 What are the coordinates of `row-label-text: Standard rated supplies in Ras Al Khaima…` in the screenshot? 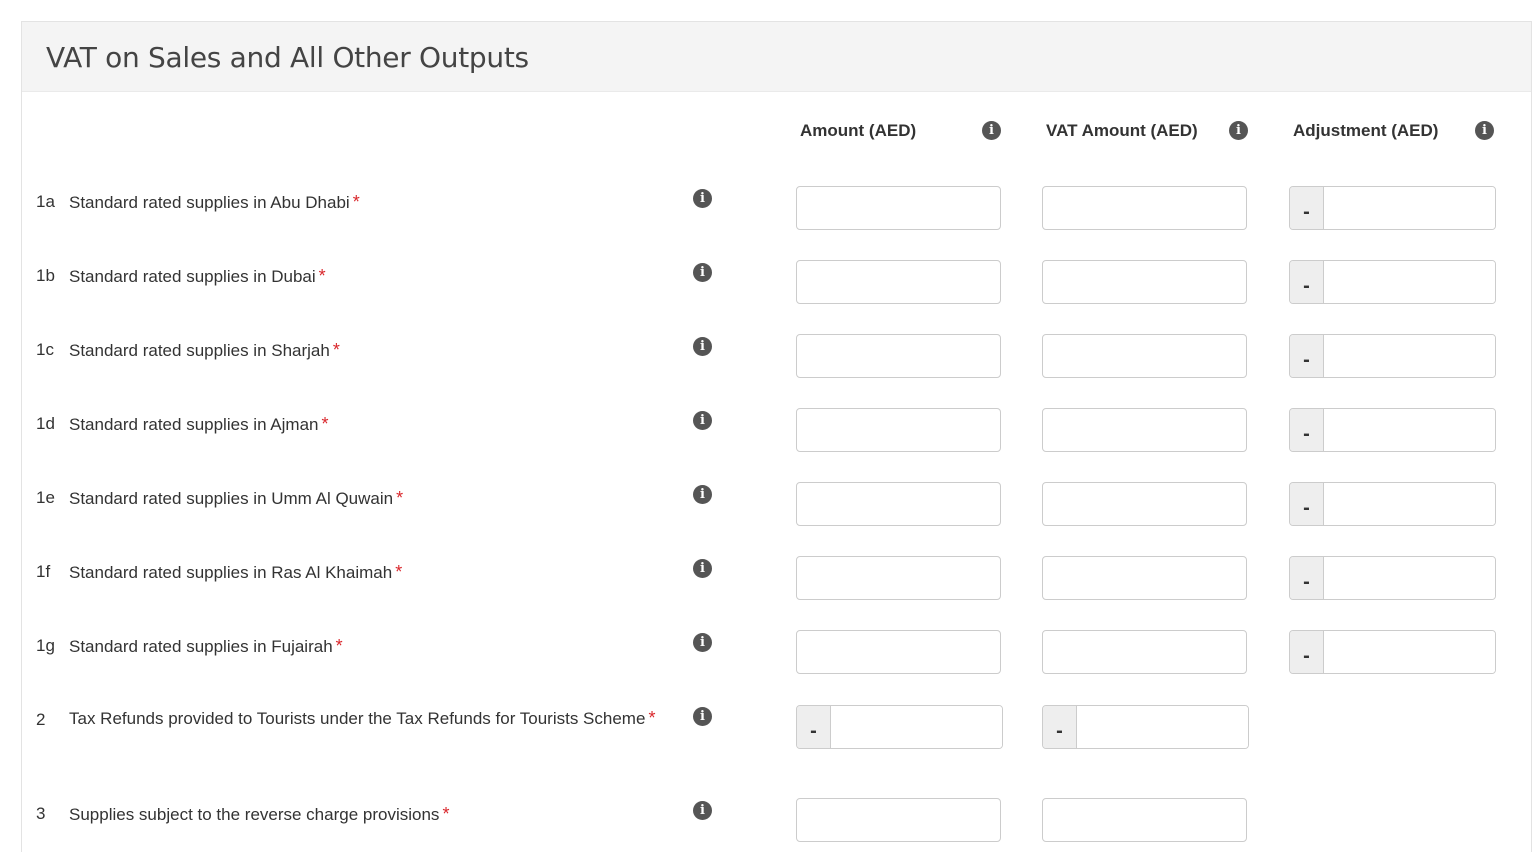 It's located at (231, 572).